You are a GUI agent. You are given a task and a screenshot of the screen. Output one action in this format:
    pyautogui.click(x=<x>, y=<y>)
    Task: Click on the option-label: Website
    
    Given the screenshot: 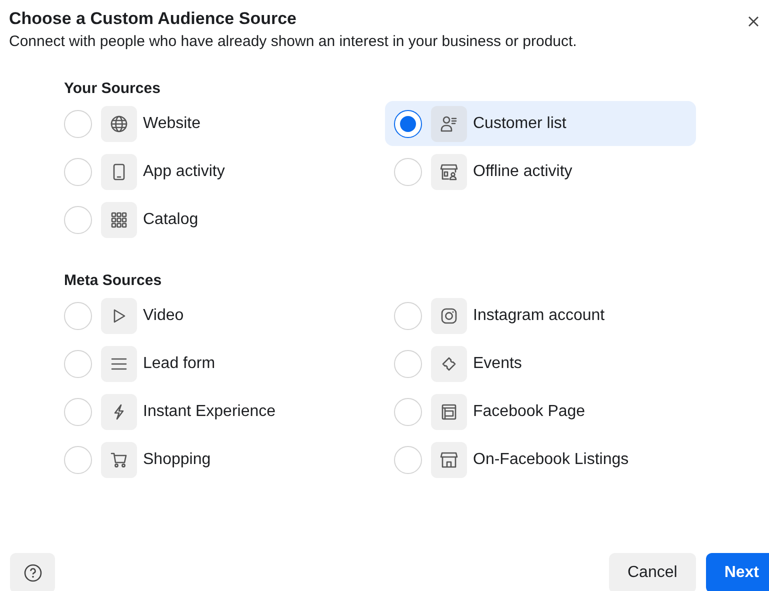 What is the action you would take?
    pyautogui.click(x=172, y=124)
    